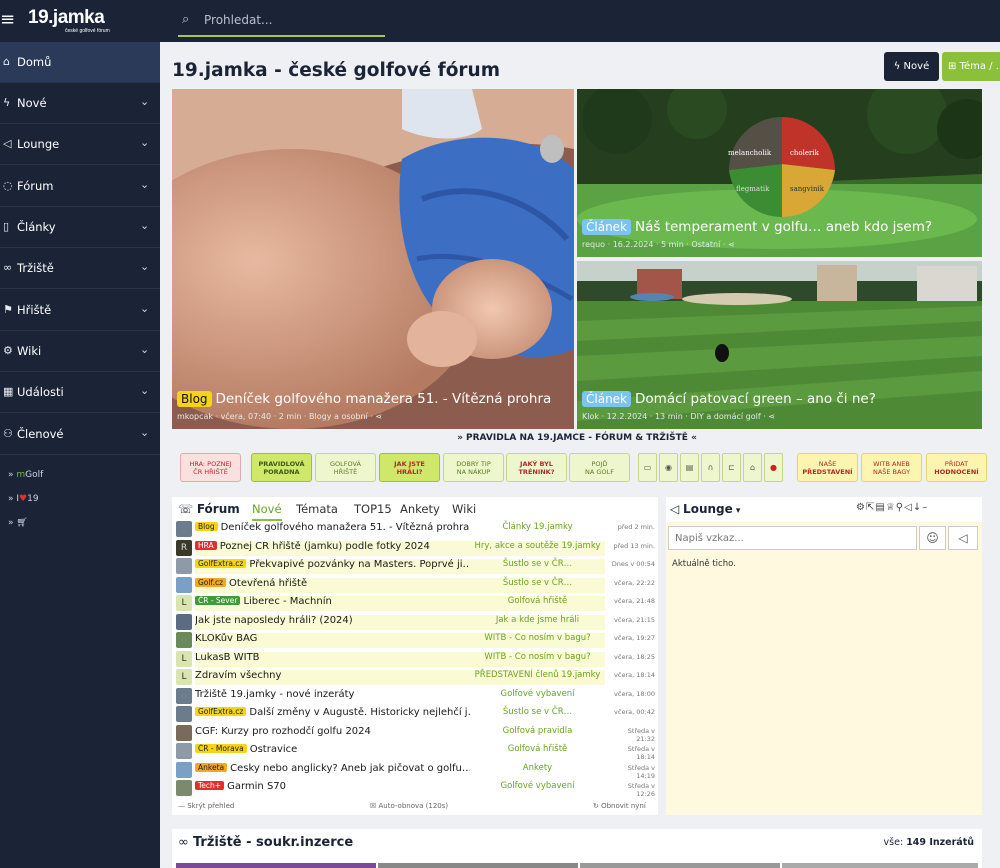  Describe the element at coordinates (773, 467) in the screenshot. I see `blood-drop-icon: ●` at that location.